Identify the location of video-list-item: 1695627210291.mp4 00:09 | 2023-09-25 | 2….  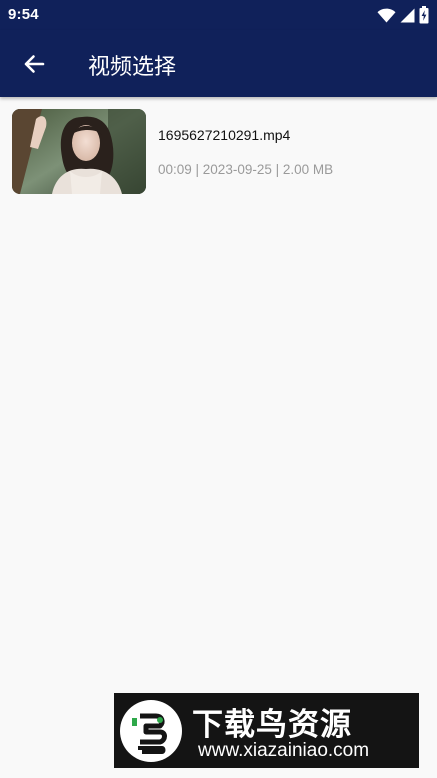
(218, 151).